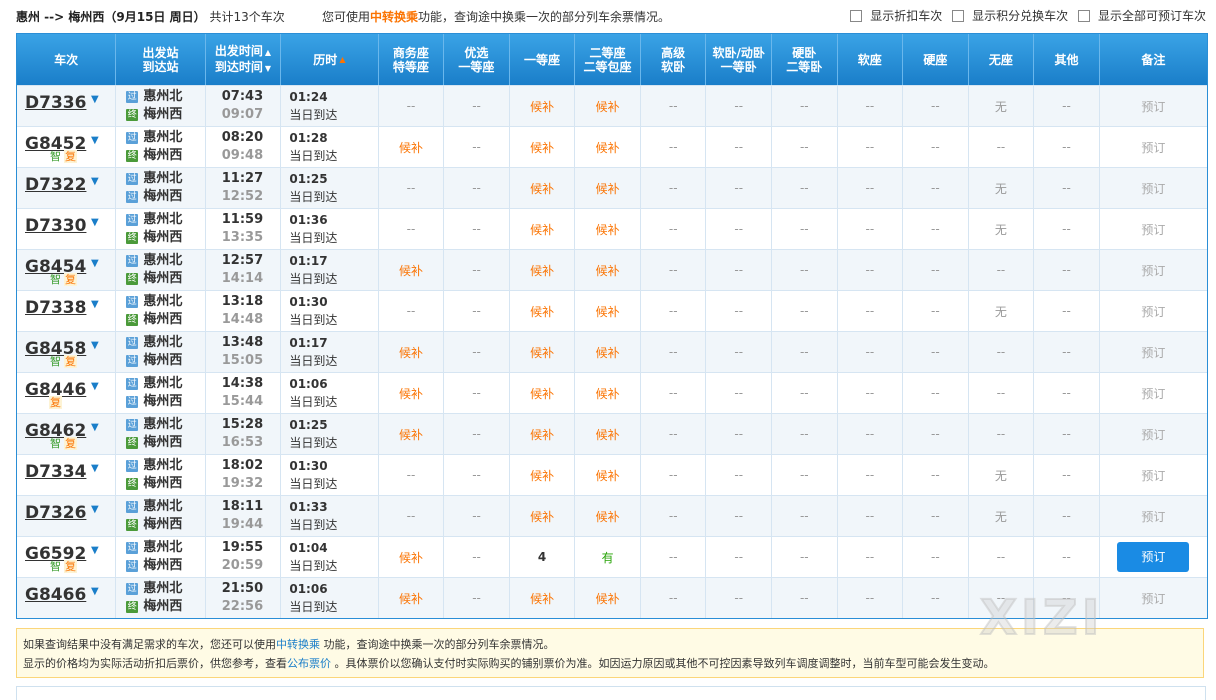 This screenshot has width=1216, height=700. Describe the element at coordinates (958, 16) in the screenshot. I see `checkbox-points` at that location.